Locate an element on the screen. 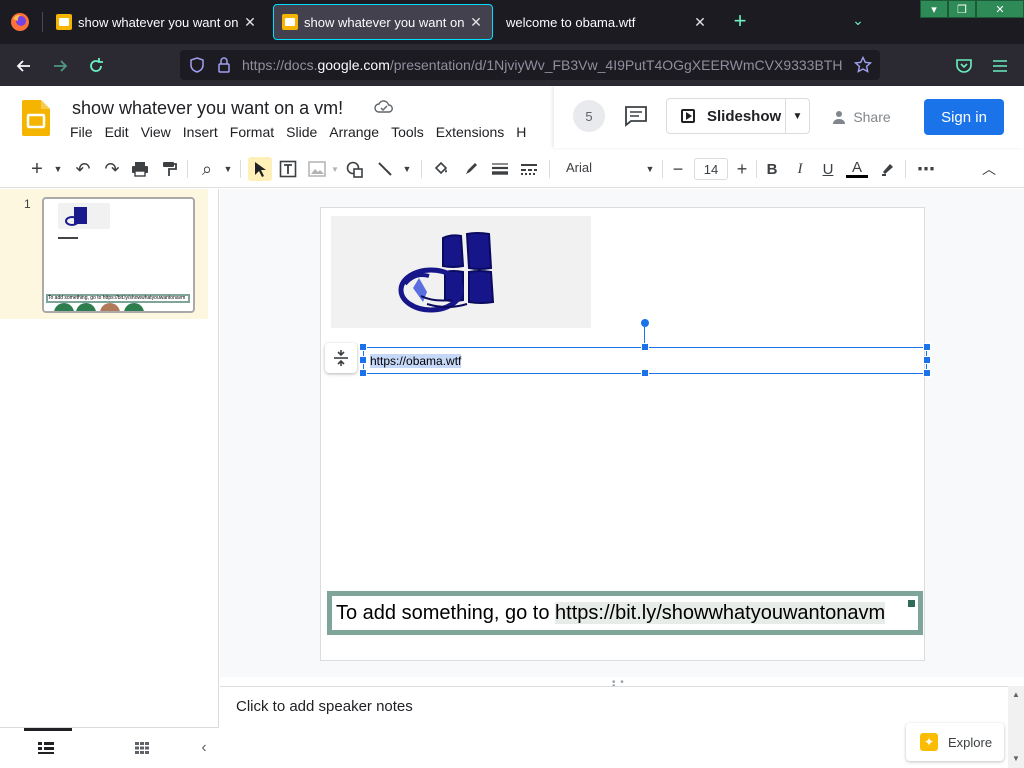  speaker-notes-panel: Click to add speaker notes ✦ Explore is located at coordinates (614, 727).